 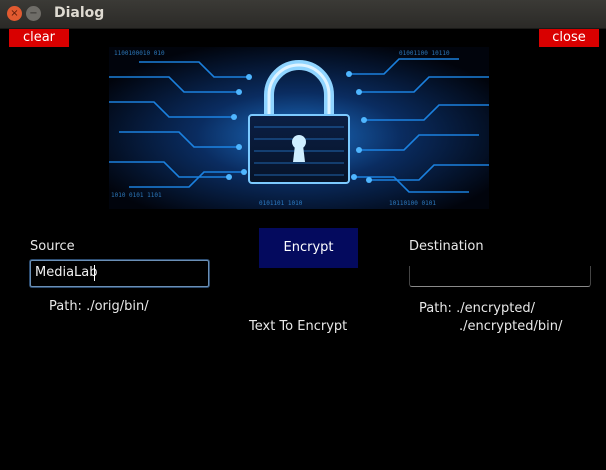 What do you see at coordinates (136, 195) in the screenshot?
I see `svg-text: 1010 0101 1101` at bounding box center [136, 195].